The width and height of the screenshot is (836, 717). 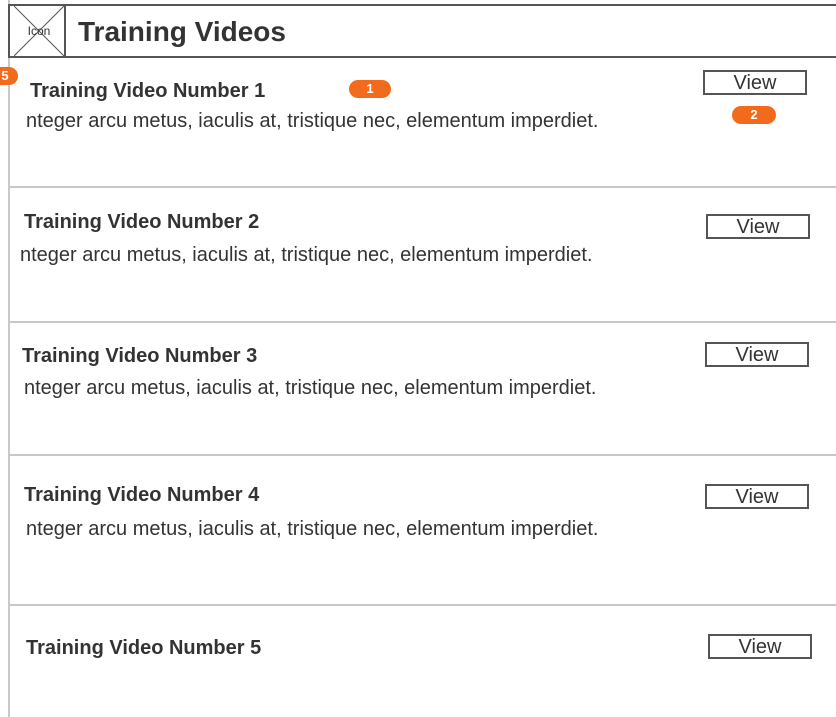 What do you see at coordinates (755, 82) in the screenshot?
I see `view-button-1: View` at bounding box center [755, 82].